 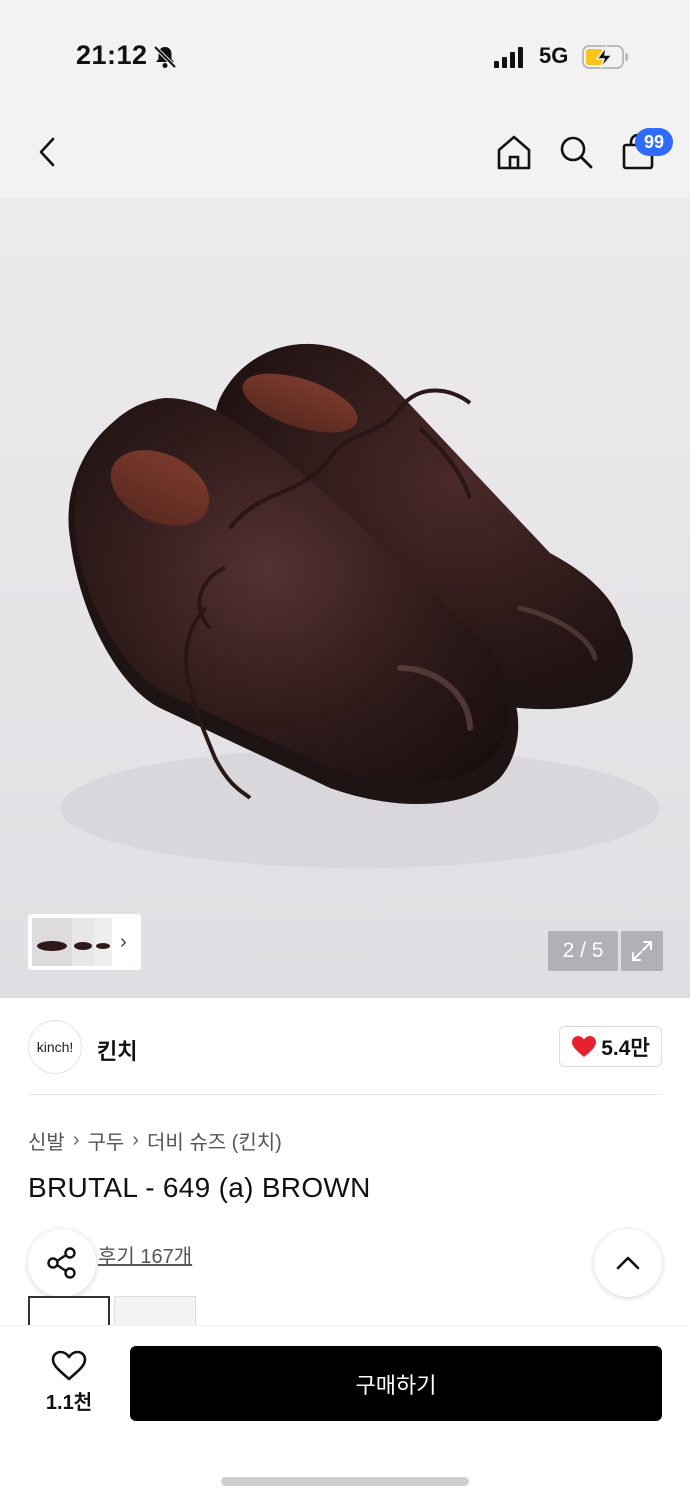 What do you see at coordinates (214, 1140) in the screenshot?
I see `breadcrumb-item-derby-shoes: 더비 슈즈 (킨치)` at bounding box center [214, 1140].